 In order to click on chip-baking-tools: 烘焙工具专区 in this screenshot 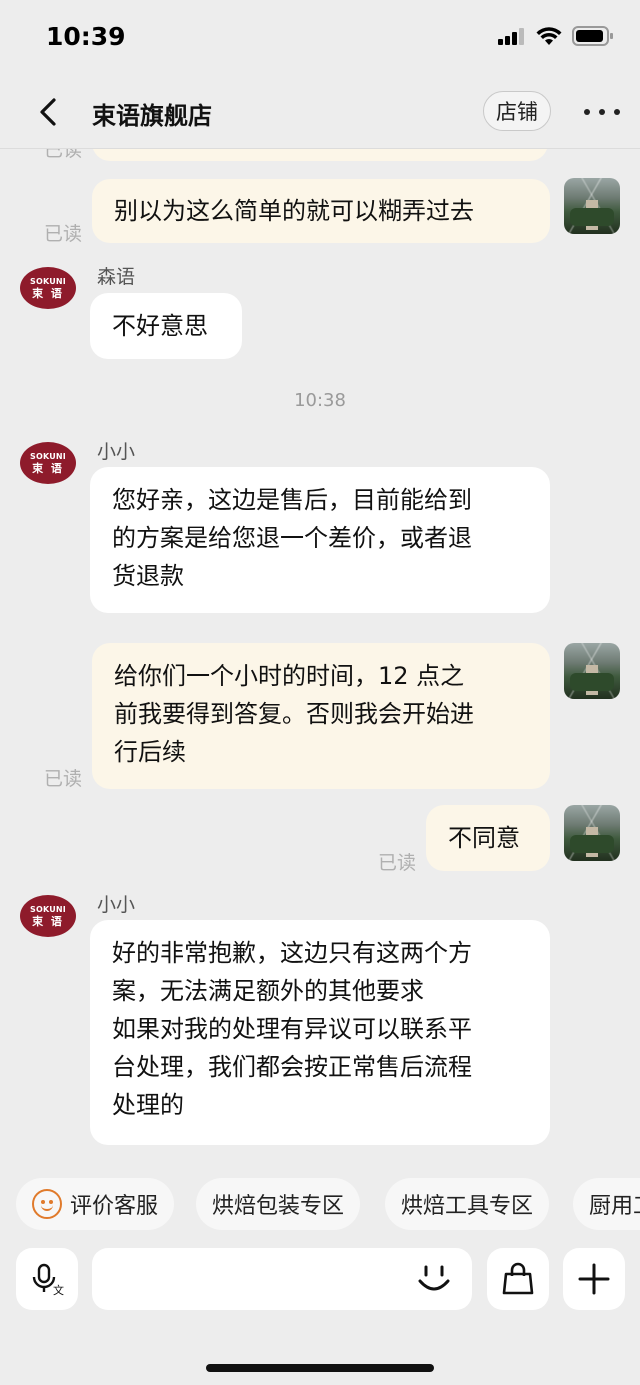, I will do `click(467, 1204)`.